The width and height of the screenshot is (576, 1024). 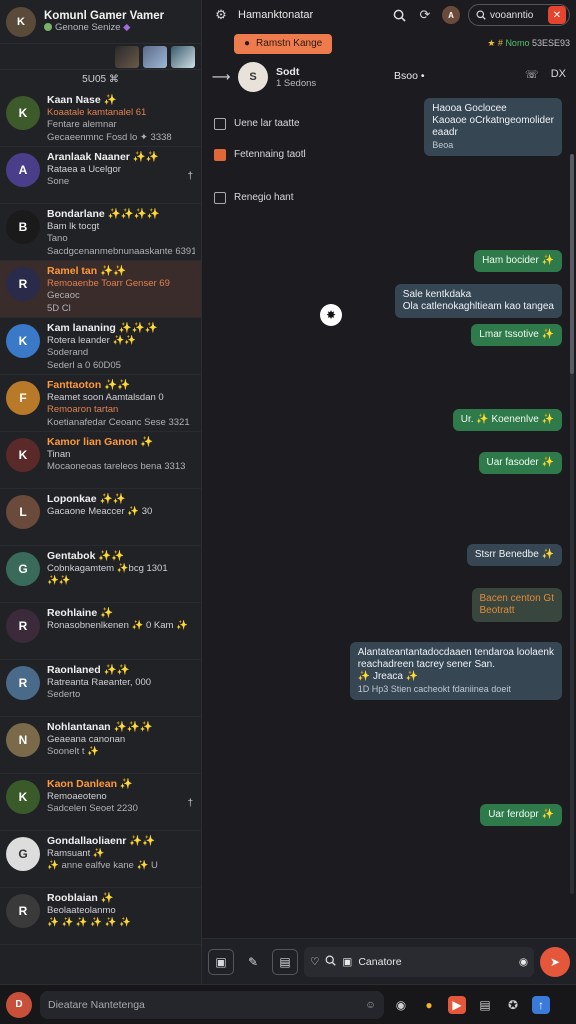 What do you see at coordinates (221, 15) in the screenshot?
I see `settings-icon: ⚙` at bounding box center [221, 15].